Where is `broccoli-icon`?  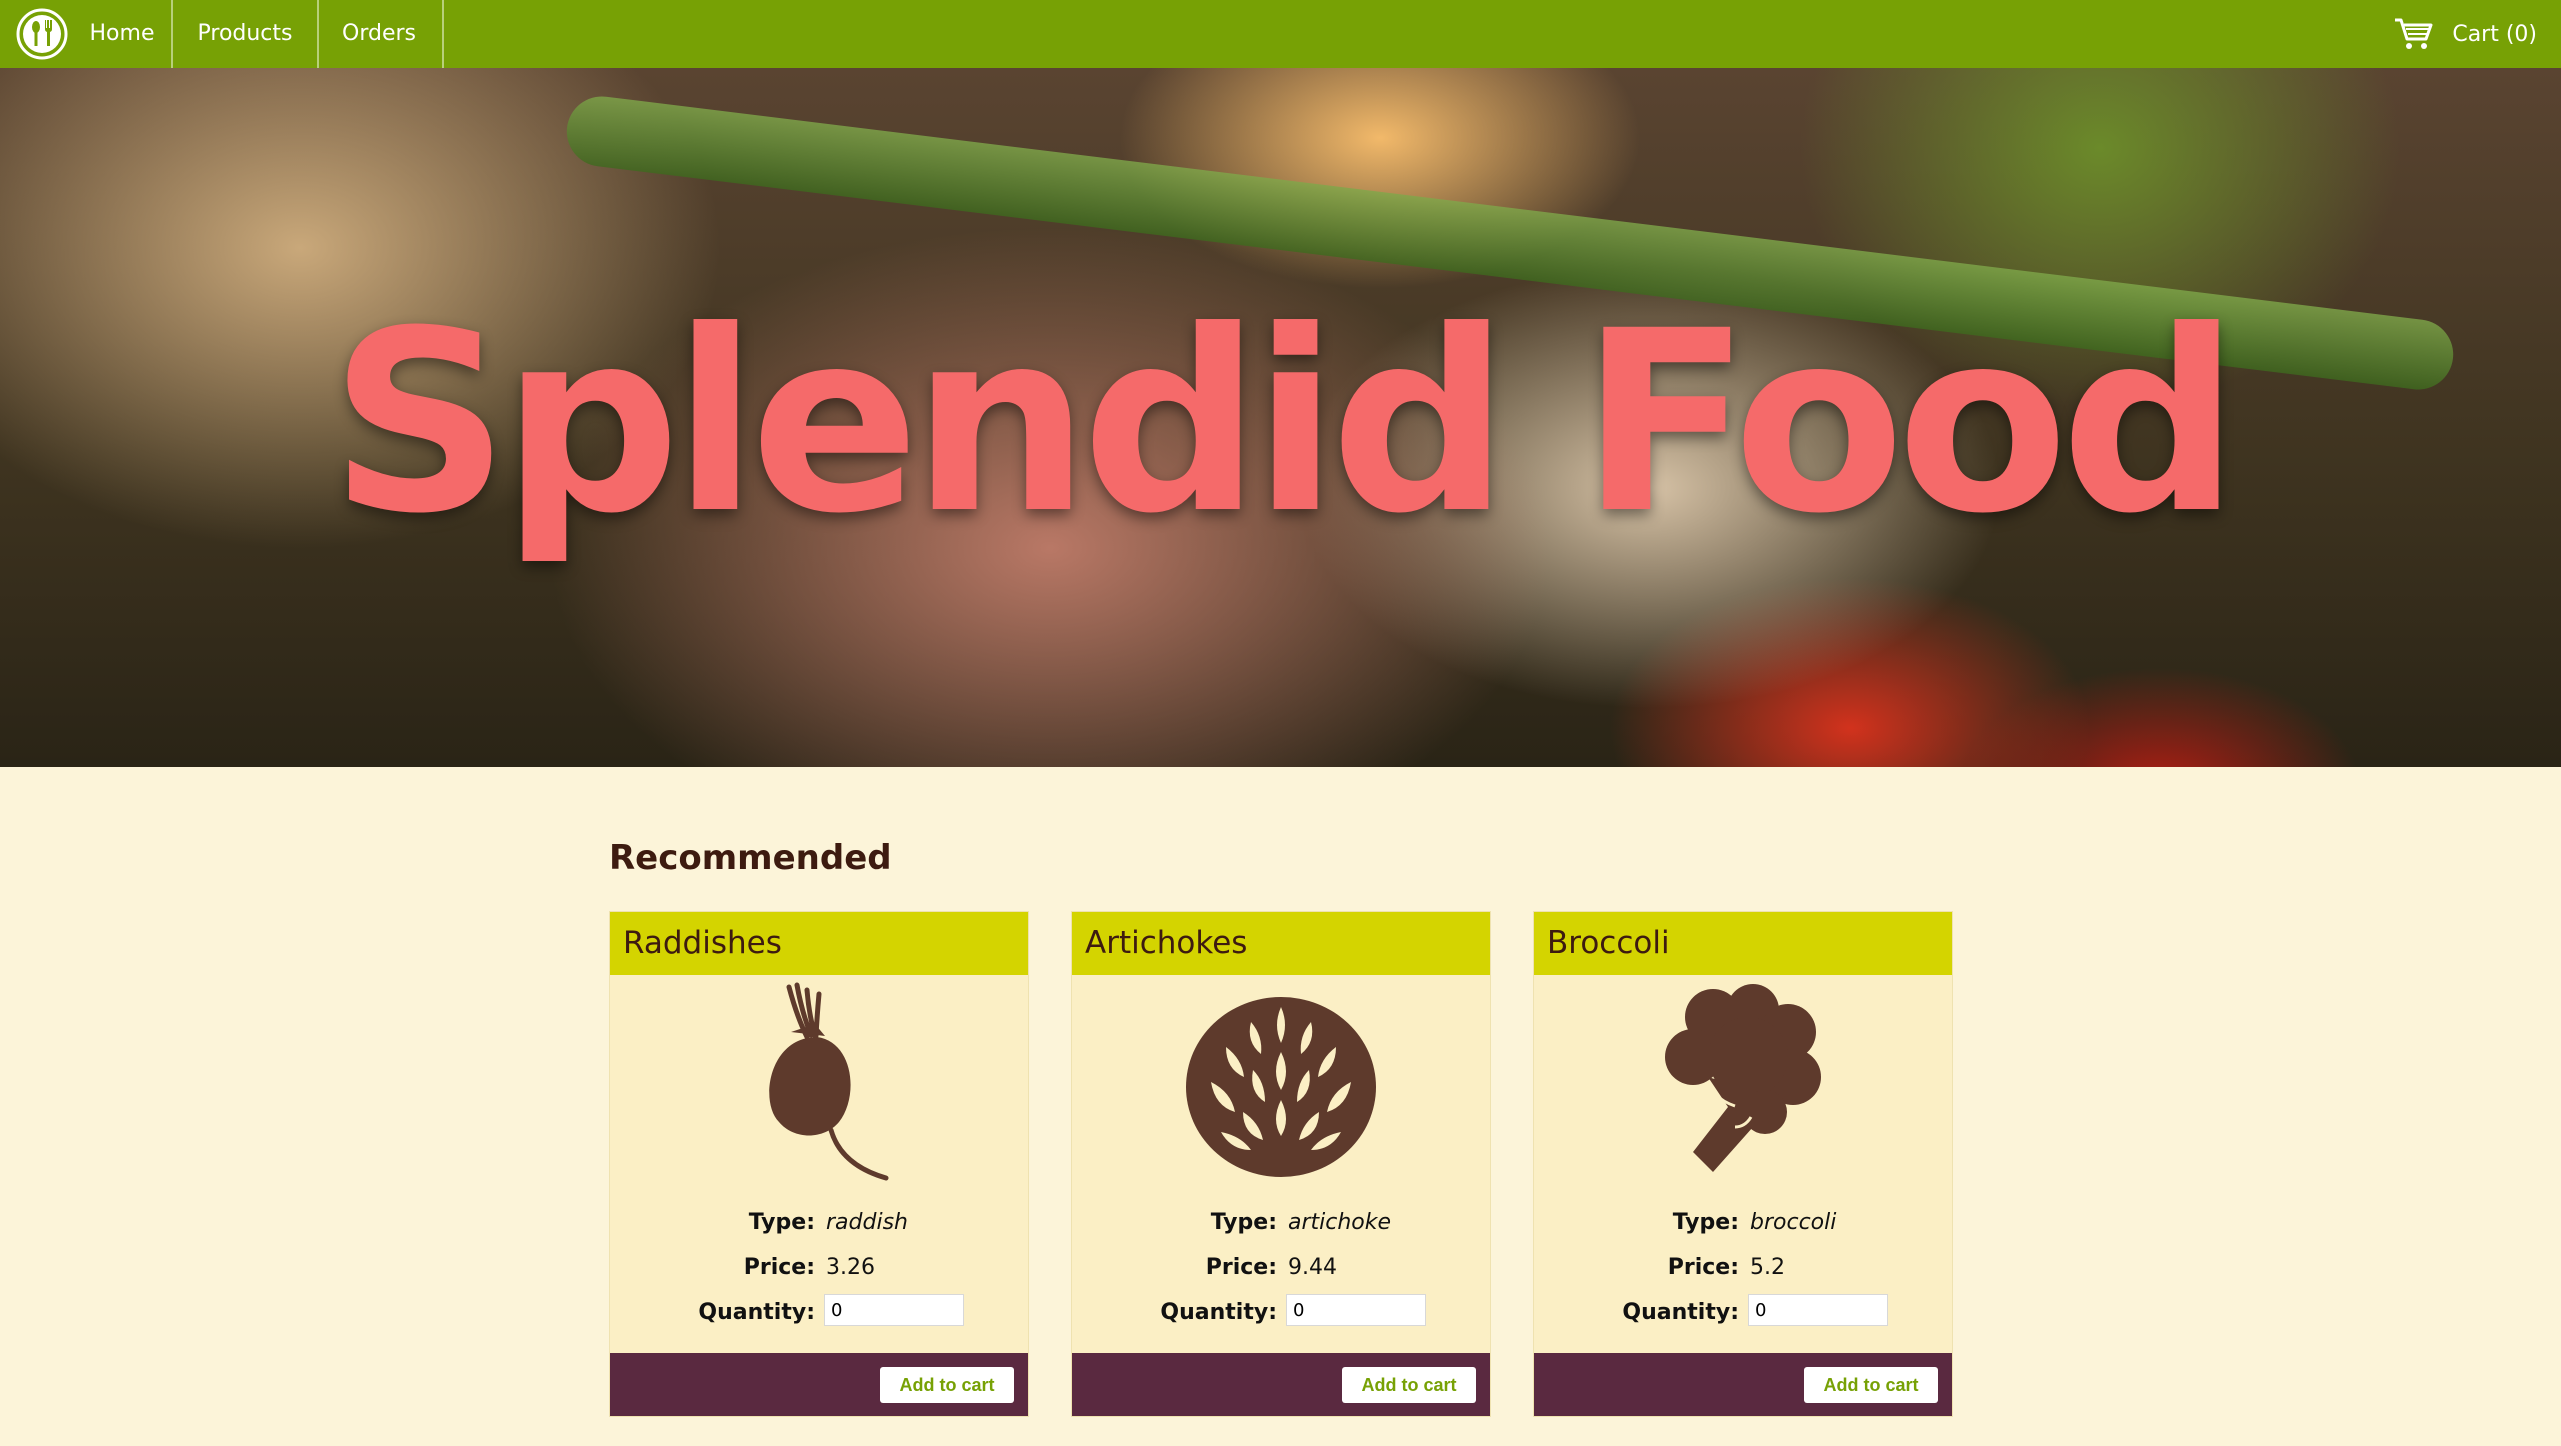
broccoli-icon is located at coordinates (1743, 1078).